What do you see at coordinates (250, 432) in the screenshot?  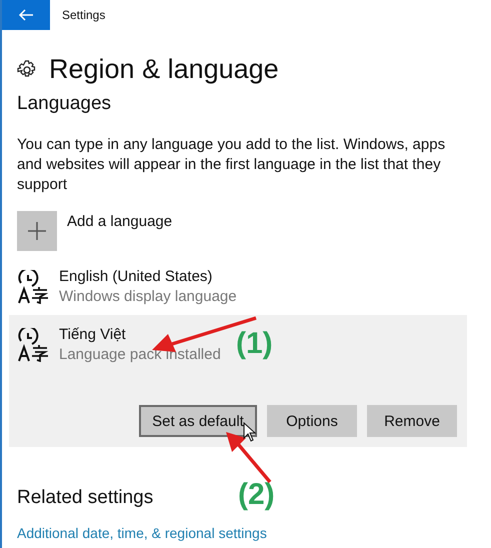 I see `mouse-cursor-icon` at bounding box center [250, 432].